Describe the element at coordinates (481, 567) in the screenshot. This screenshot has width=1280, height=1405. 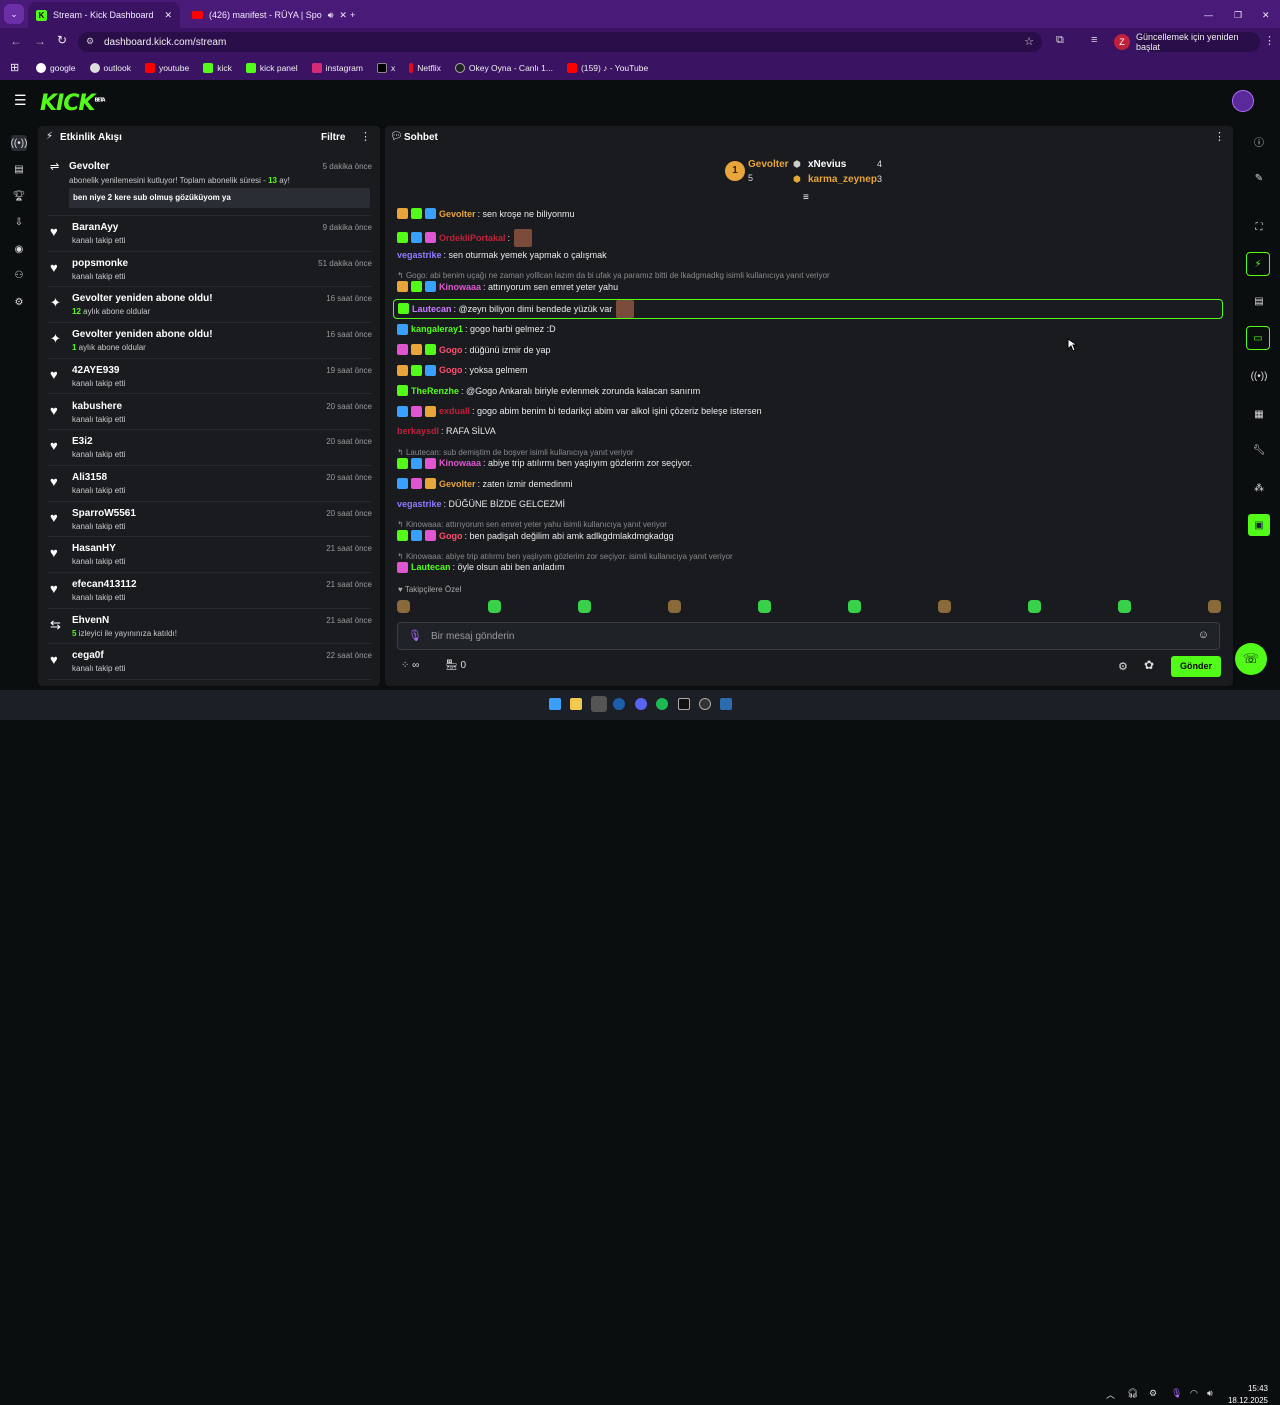
I see `chat-message: Lautecan: öyle olsun abi ben anladım` at that location.